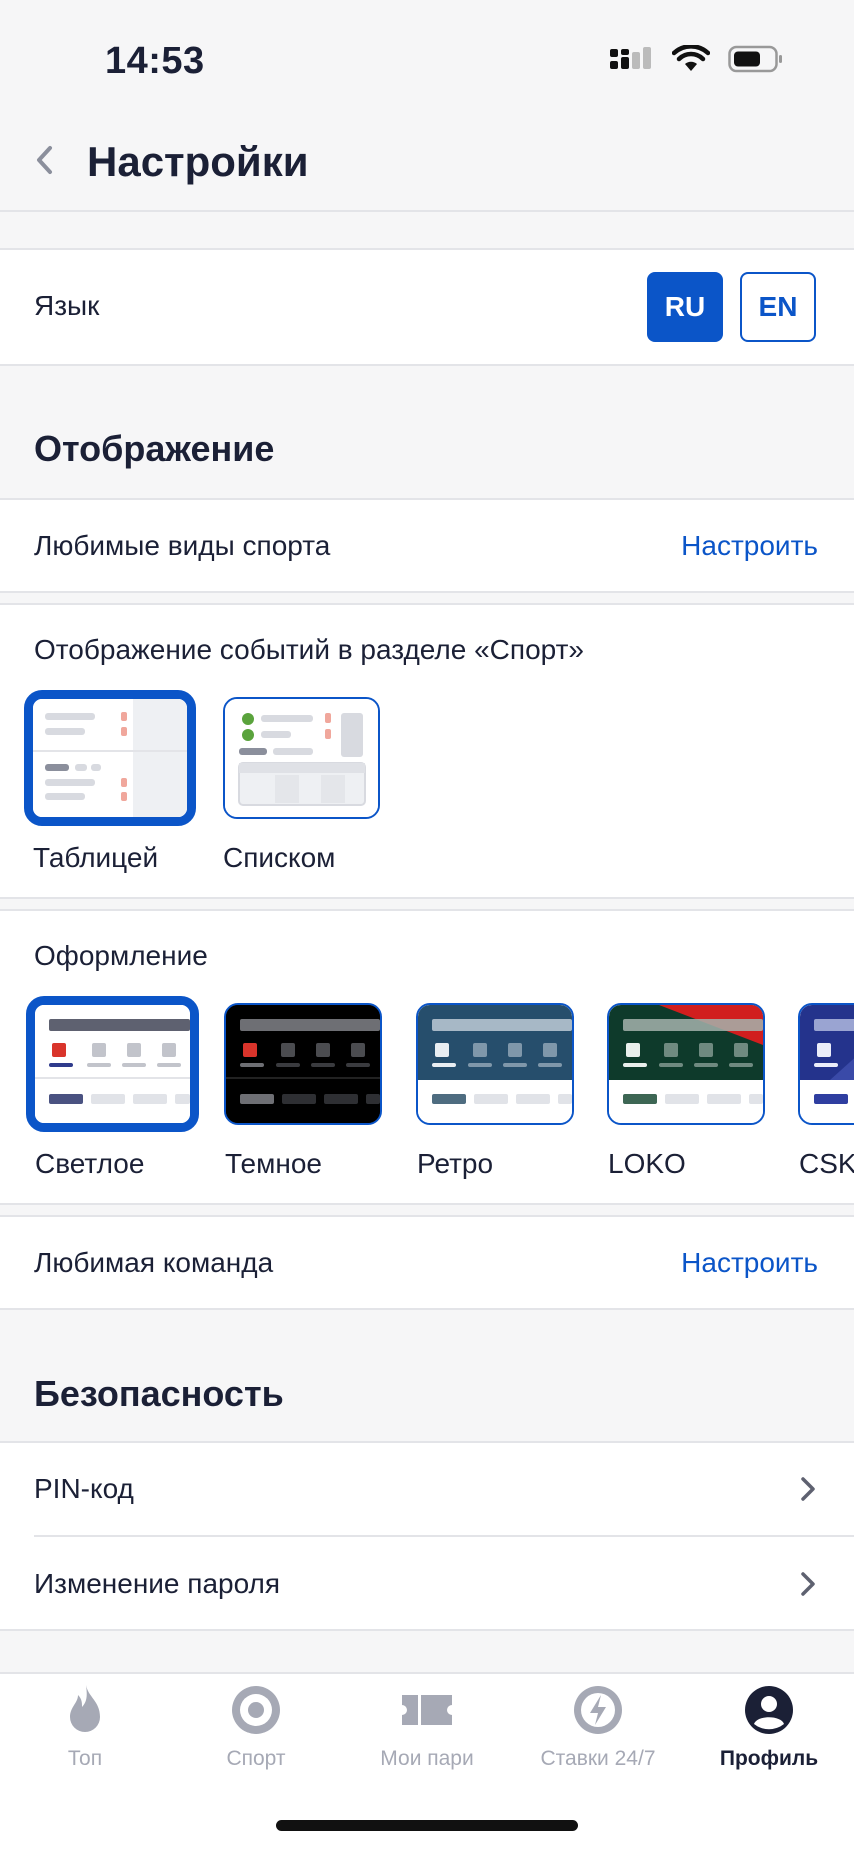 The image size is (854, 1850). Describe the element at coordinates (427, 307) in the screenshot. I see `language-row` at that location.